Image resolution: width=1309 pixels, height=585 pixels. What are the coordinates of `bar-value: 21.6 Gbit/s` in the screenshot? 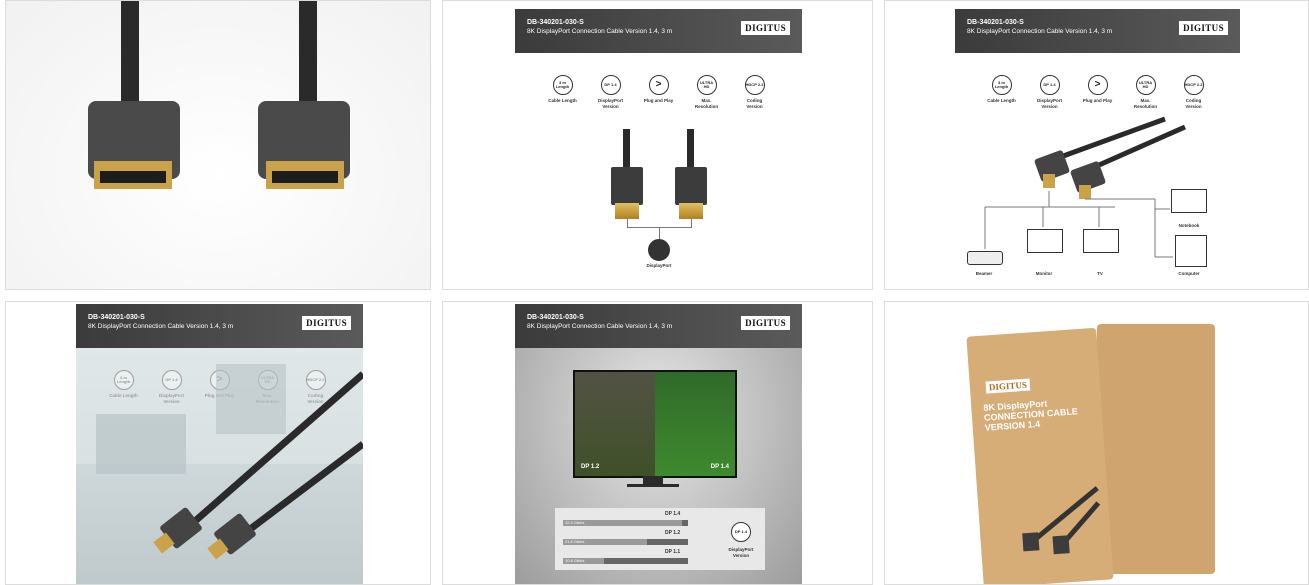 It's located at (575, 541).